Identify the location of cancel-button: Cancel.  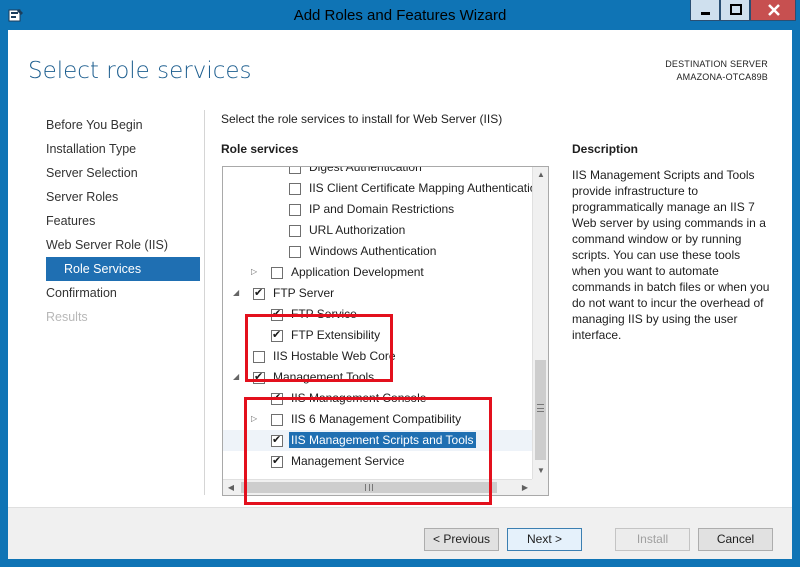
(735, 539).